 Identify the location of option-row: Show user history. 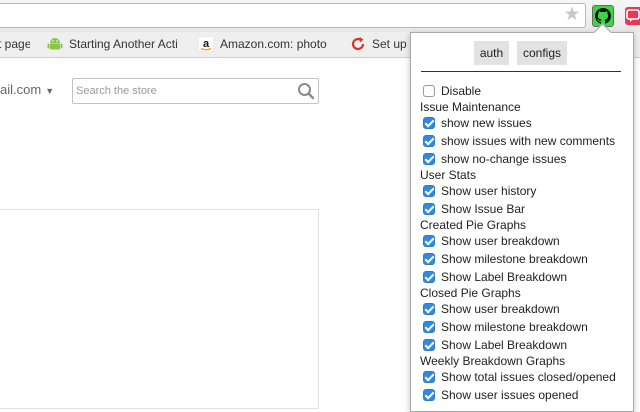
(479, 191).